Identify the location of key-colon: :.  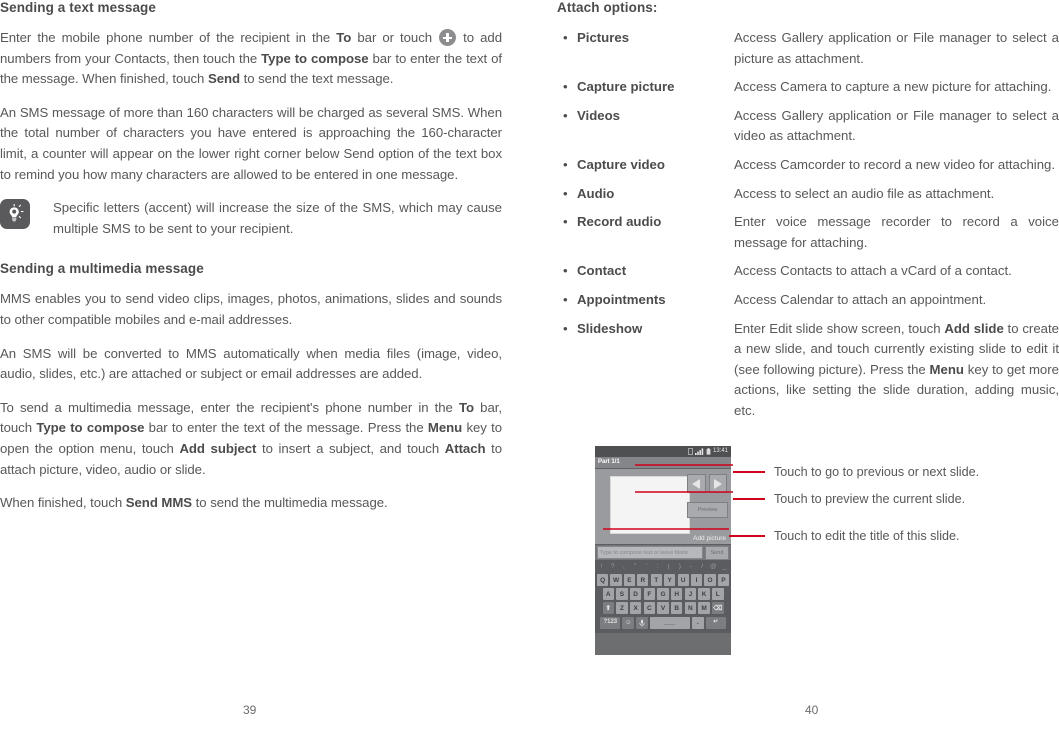
(657, 566).